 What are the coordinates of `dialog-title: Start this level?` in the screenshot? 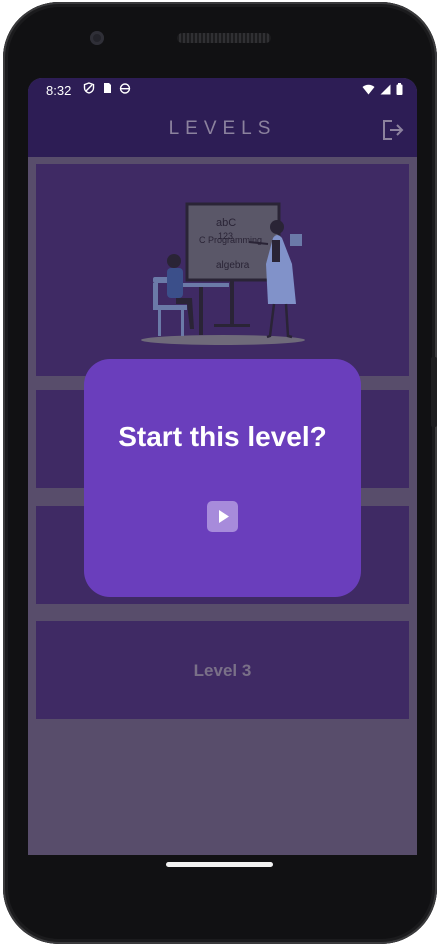 It's located at (222, 436).